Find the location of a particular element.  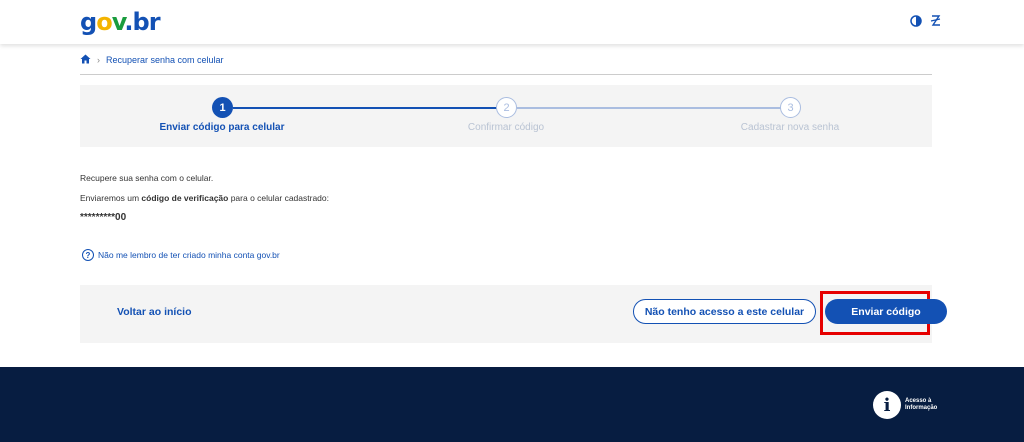

instruction-text: Recupere sua senha com o celular. is located at coordinates (147, 178).